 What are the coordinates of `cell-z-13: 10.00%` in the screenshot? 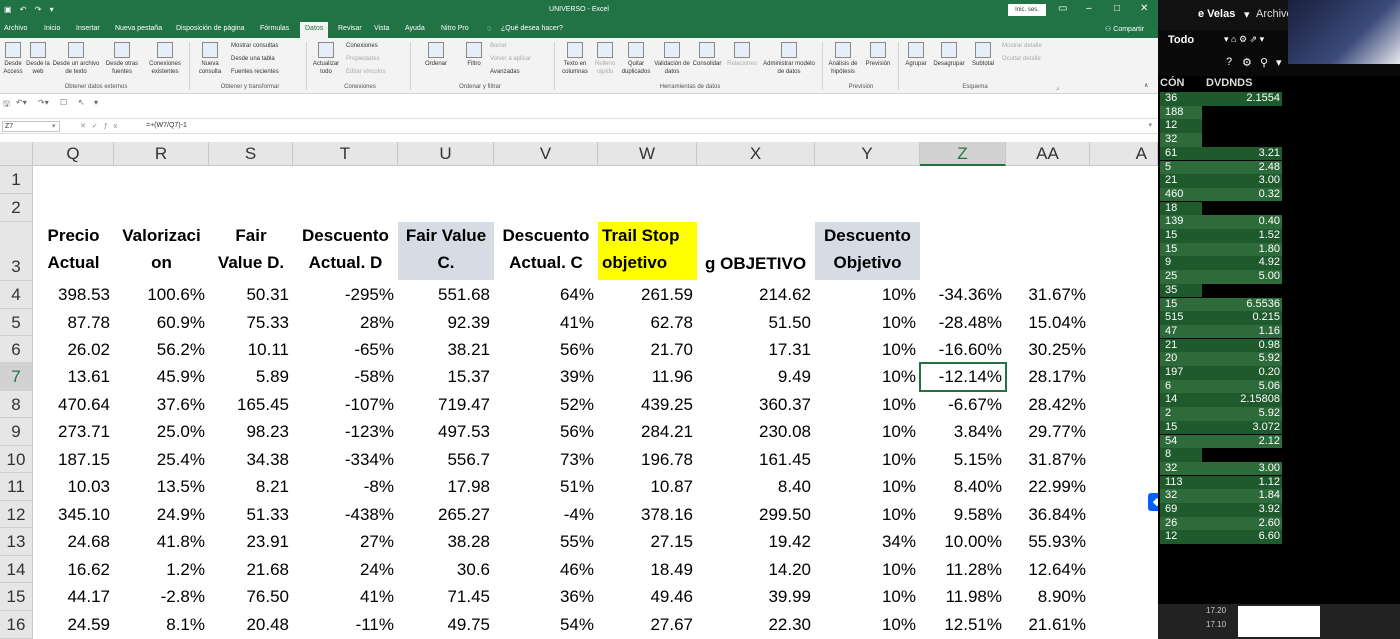 It's located at (961, 542).